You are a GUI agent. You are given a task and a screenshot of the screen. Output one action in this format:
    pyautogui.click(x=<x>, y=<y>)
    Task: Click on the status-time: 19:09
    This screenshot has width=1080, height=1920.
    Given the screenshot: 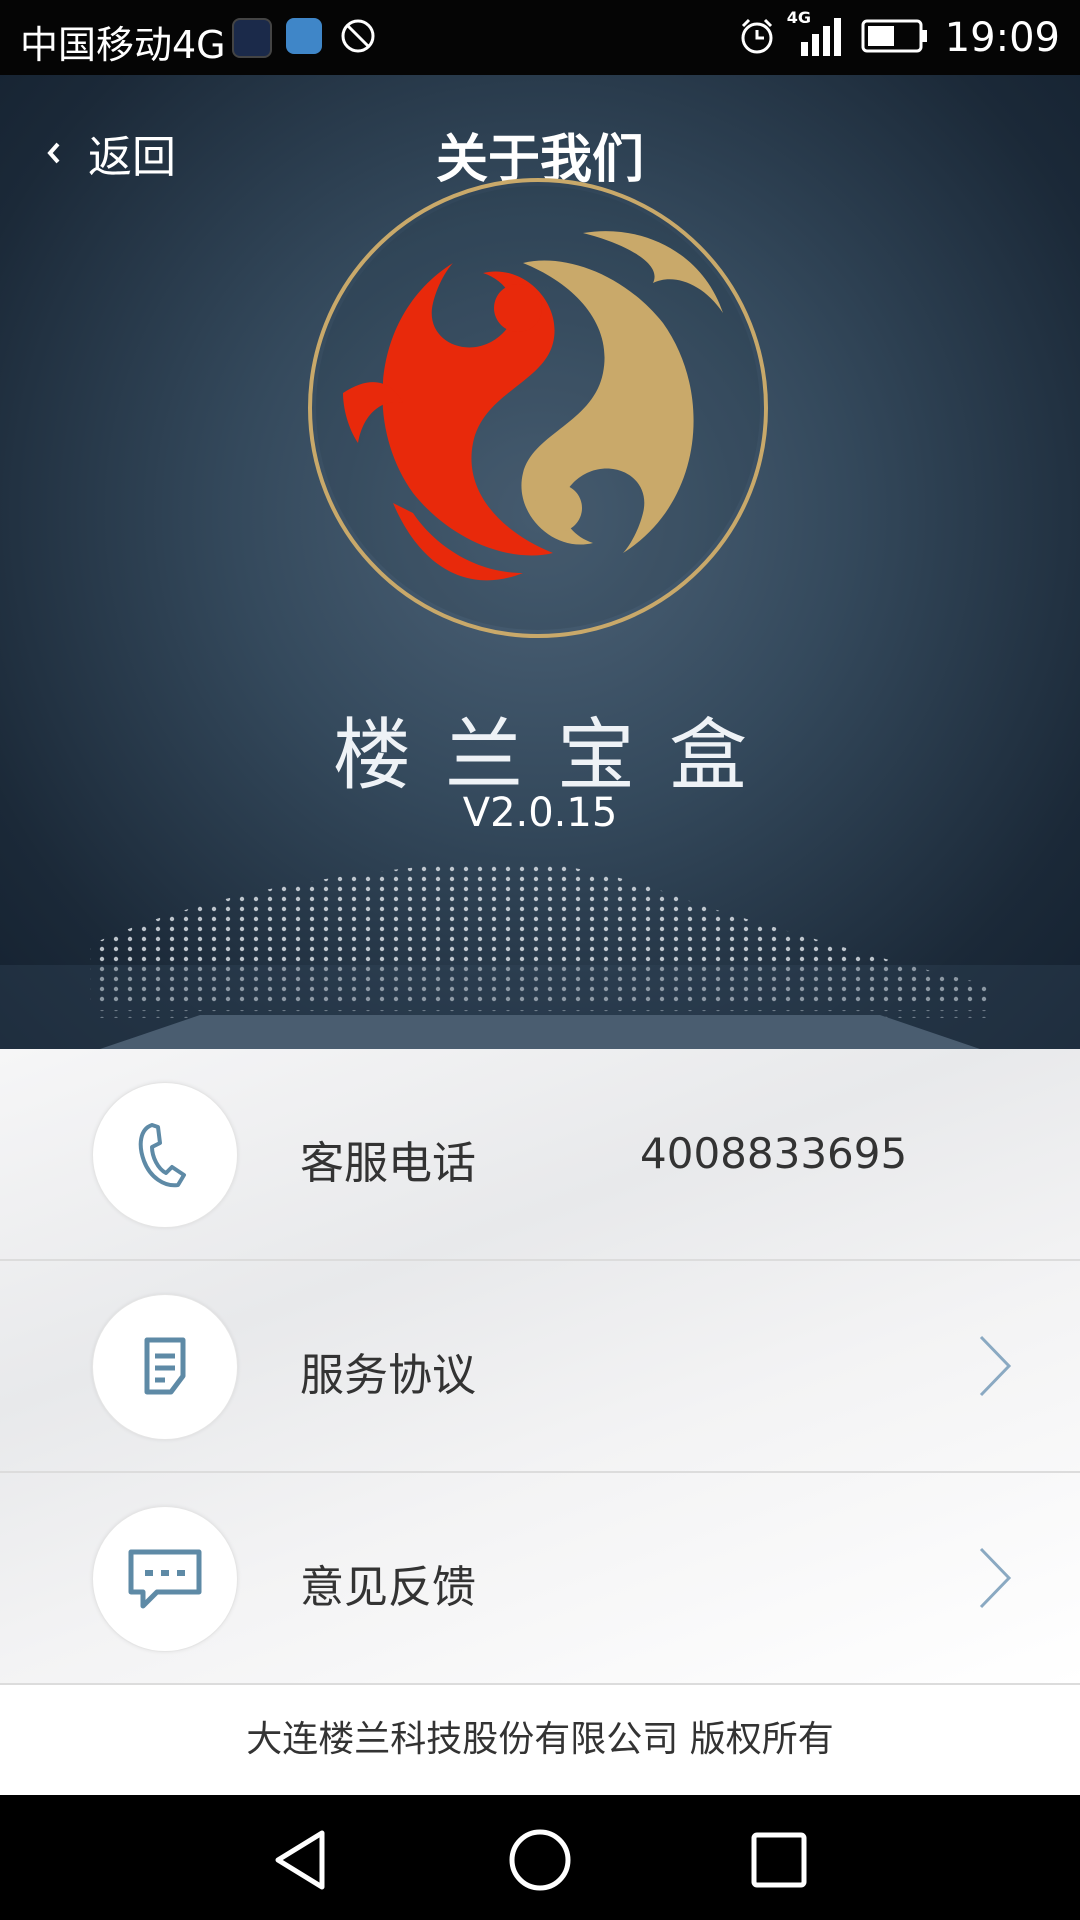 What is the action you would take?
    pyautogui.click(x=1002, y=37)
    